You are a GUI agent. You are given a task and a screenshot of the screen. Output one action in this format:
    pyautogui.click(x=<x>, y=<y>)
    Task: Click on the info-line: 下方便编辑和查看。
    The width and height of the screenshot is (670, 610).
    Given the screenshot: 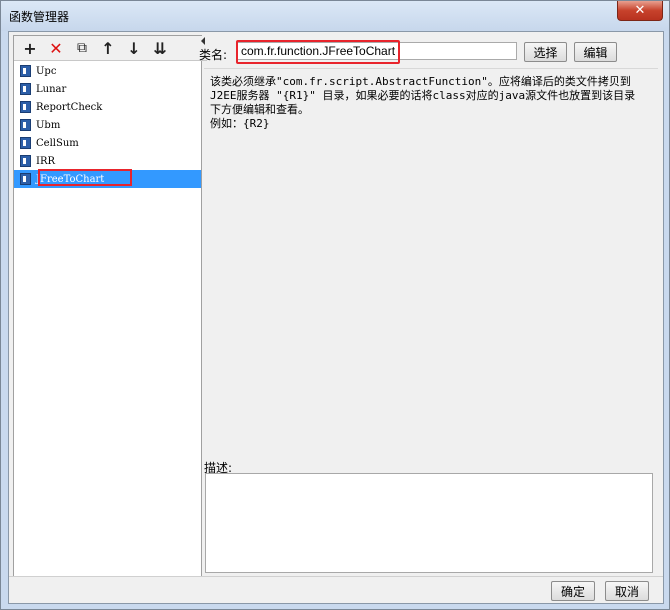 What is the action you would take?
    pyautogui.click(x=259, y=109)
    